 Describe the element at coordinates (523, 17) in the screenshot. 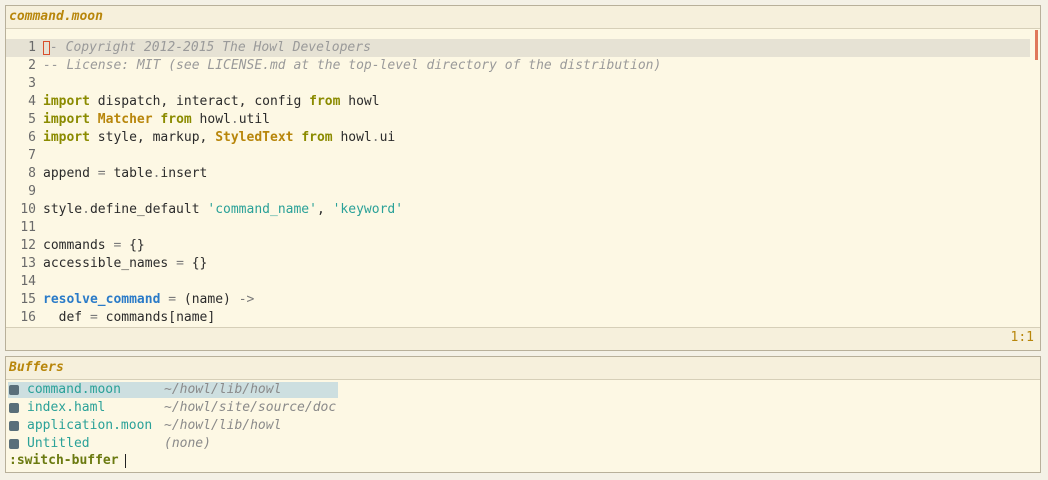

I see `editor-title: command.moon` at that location.